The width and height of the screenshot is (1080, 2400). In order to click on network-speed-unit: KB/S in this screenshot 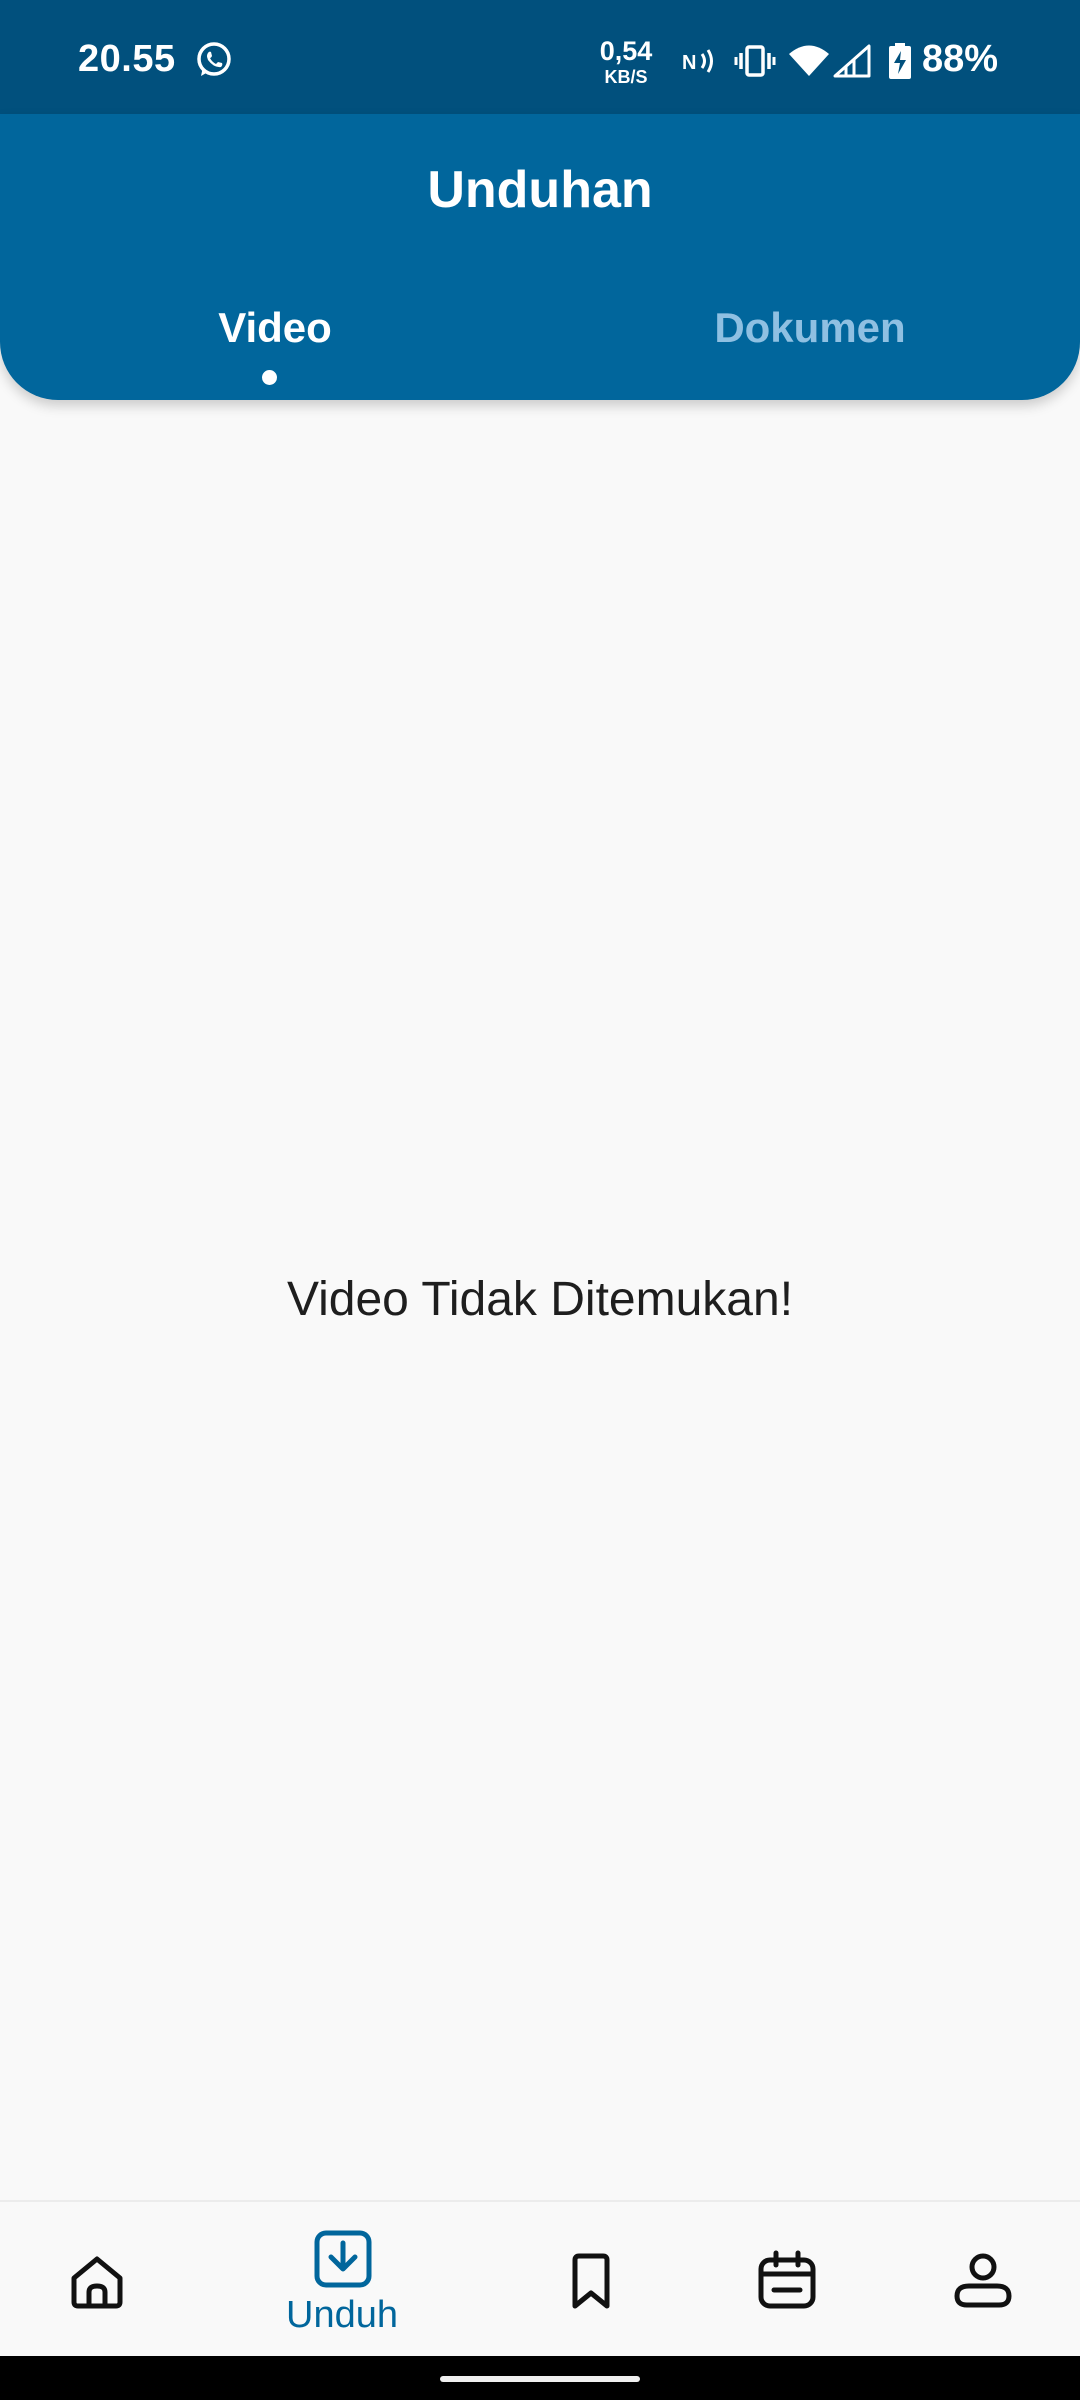, I will do `click(626, 77)`.